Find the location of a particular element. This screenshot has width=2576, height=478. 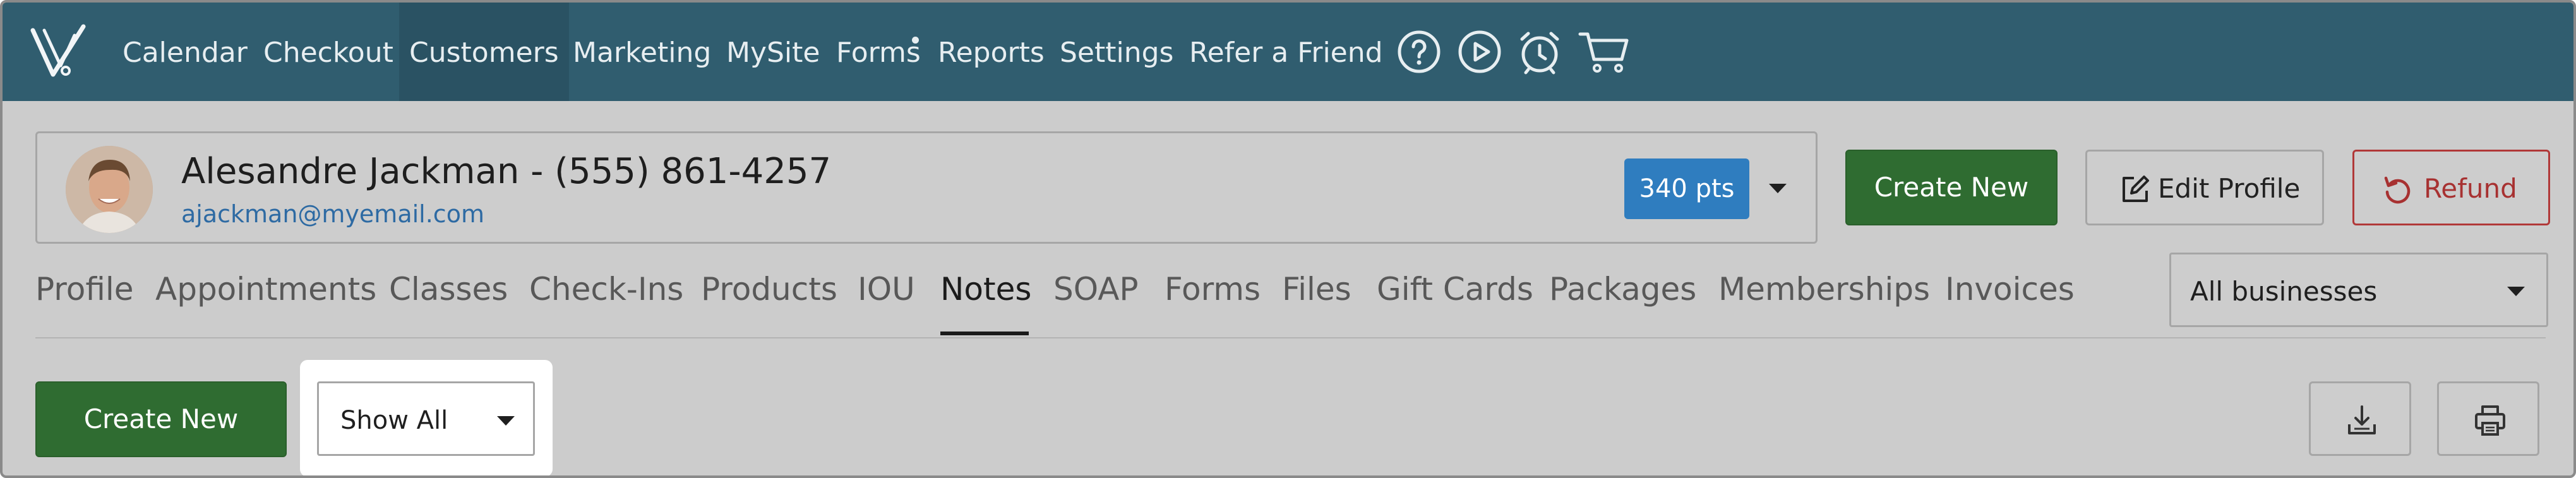

cart-icon is located at coordinates (1604, 52).